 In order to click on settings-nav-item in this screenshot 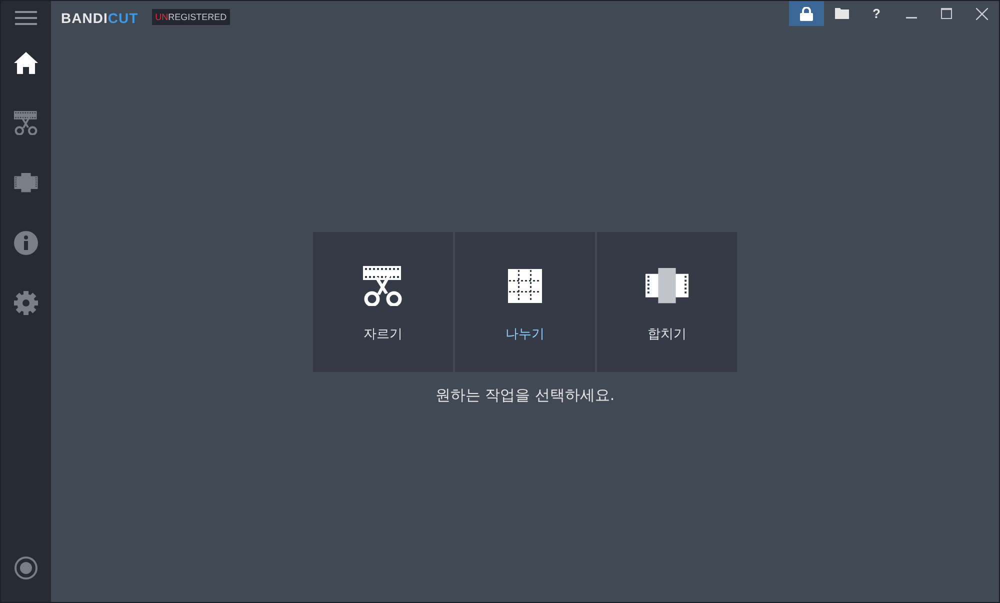, I will do `click(26, 303)`.